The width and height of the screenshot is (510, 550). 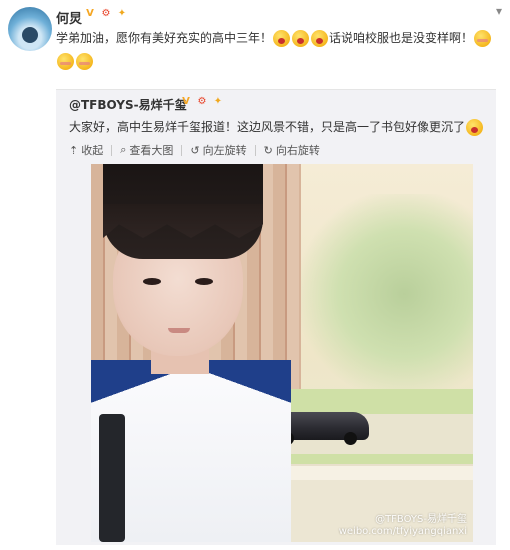 What do you see at coordinates (267, 127) in the screenshot?
I see `repost-text-body: 大家好，高中生易烊千玺报道！这边风景不错，只是高一了书包好像更沉了` at bounding box center [267, 127].